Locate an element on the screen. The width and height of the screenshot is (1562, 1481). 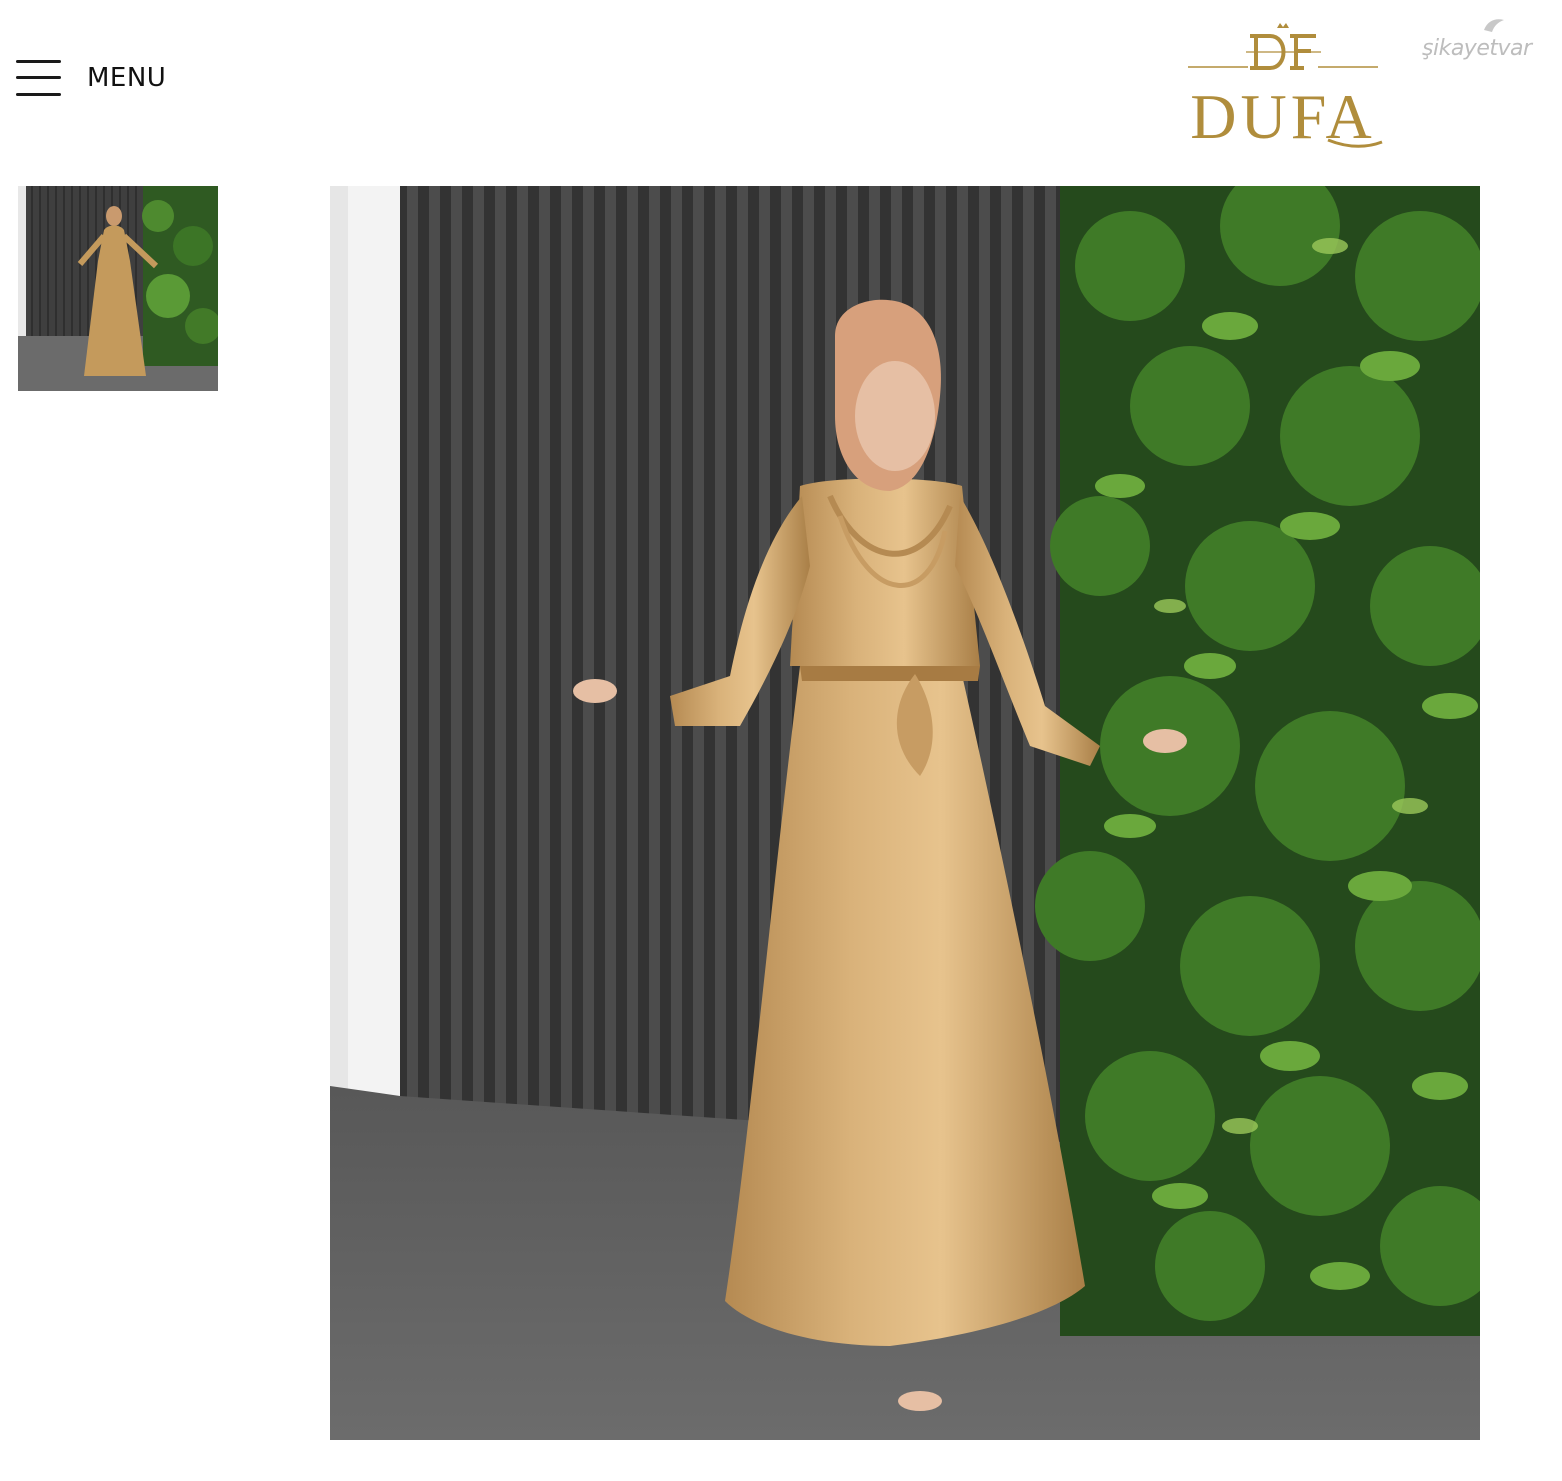
sikayetvar-badge: şikayetvar is located at coordinates (1485, 42).